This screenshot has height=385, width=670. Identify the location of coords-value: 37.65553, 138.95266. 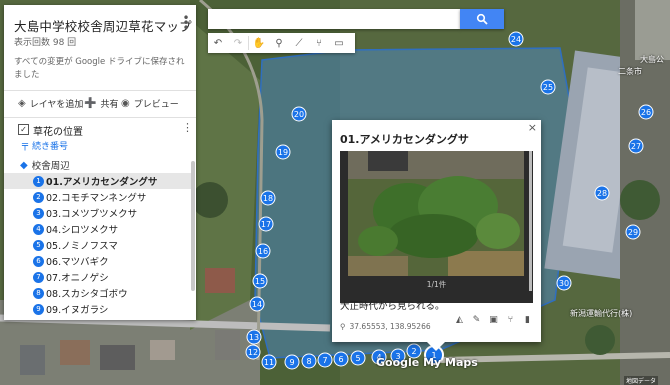
(390, 326).